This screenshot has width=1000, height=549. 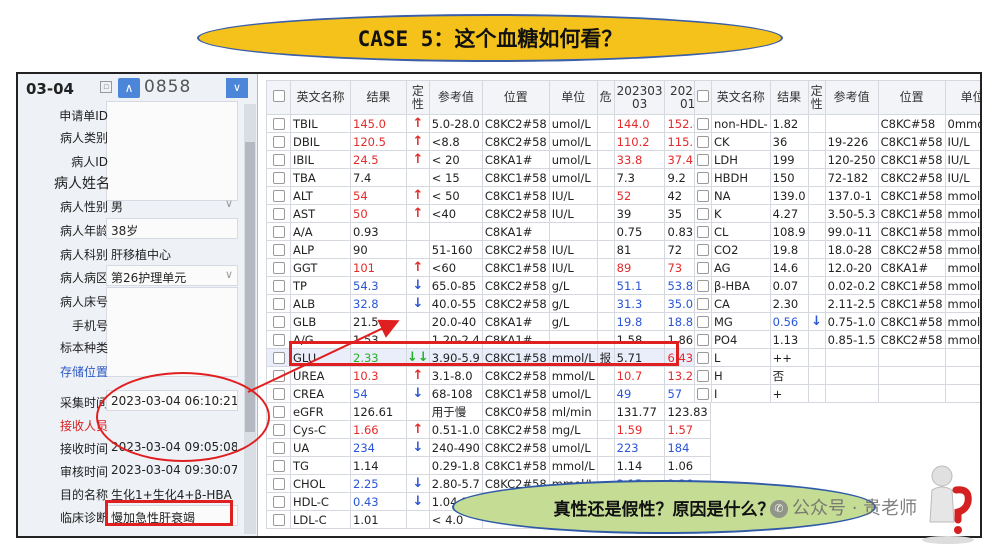 What do you see at coordinates (278, 96) in the screenshot?
I see `select-all-checkbox` at bounding box center [278, 96].